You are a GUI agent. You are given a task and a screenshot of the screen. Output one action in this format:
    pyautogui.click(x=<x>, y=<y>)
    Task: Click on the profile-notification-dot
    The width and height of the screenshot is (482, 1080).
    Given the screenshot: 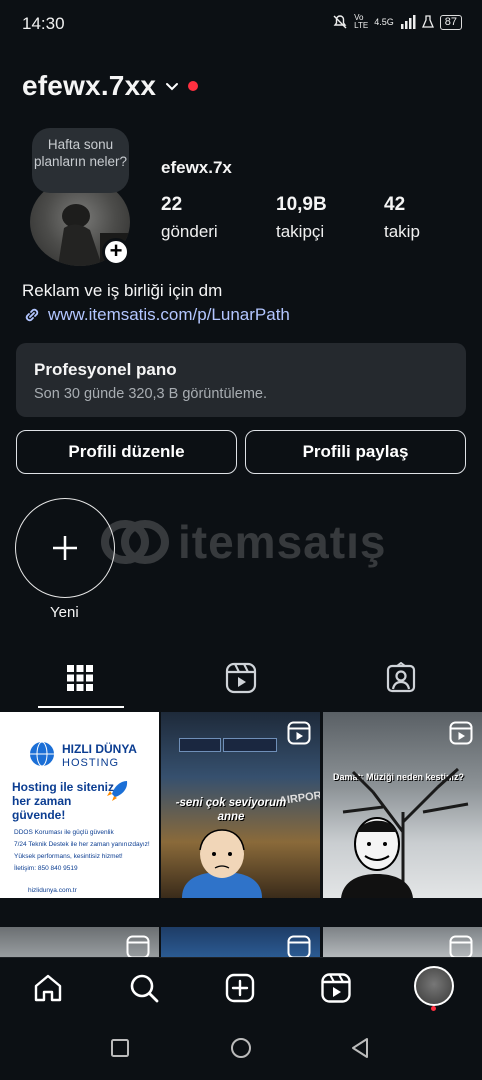 What is the action you would take?
    pyautogui.click(x=433, y=1008)
    